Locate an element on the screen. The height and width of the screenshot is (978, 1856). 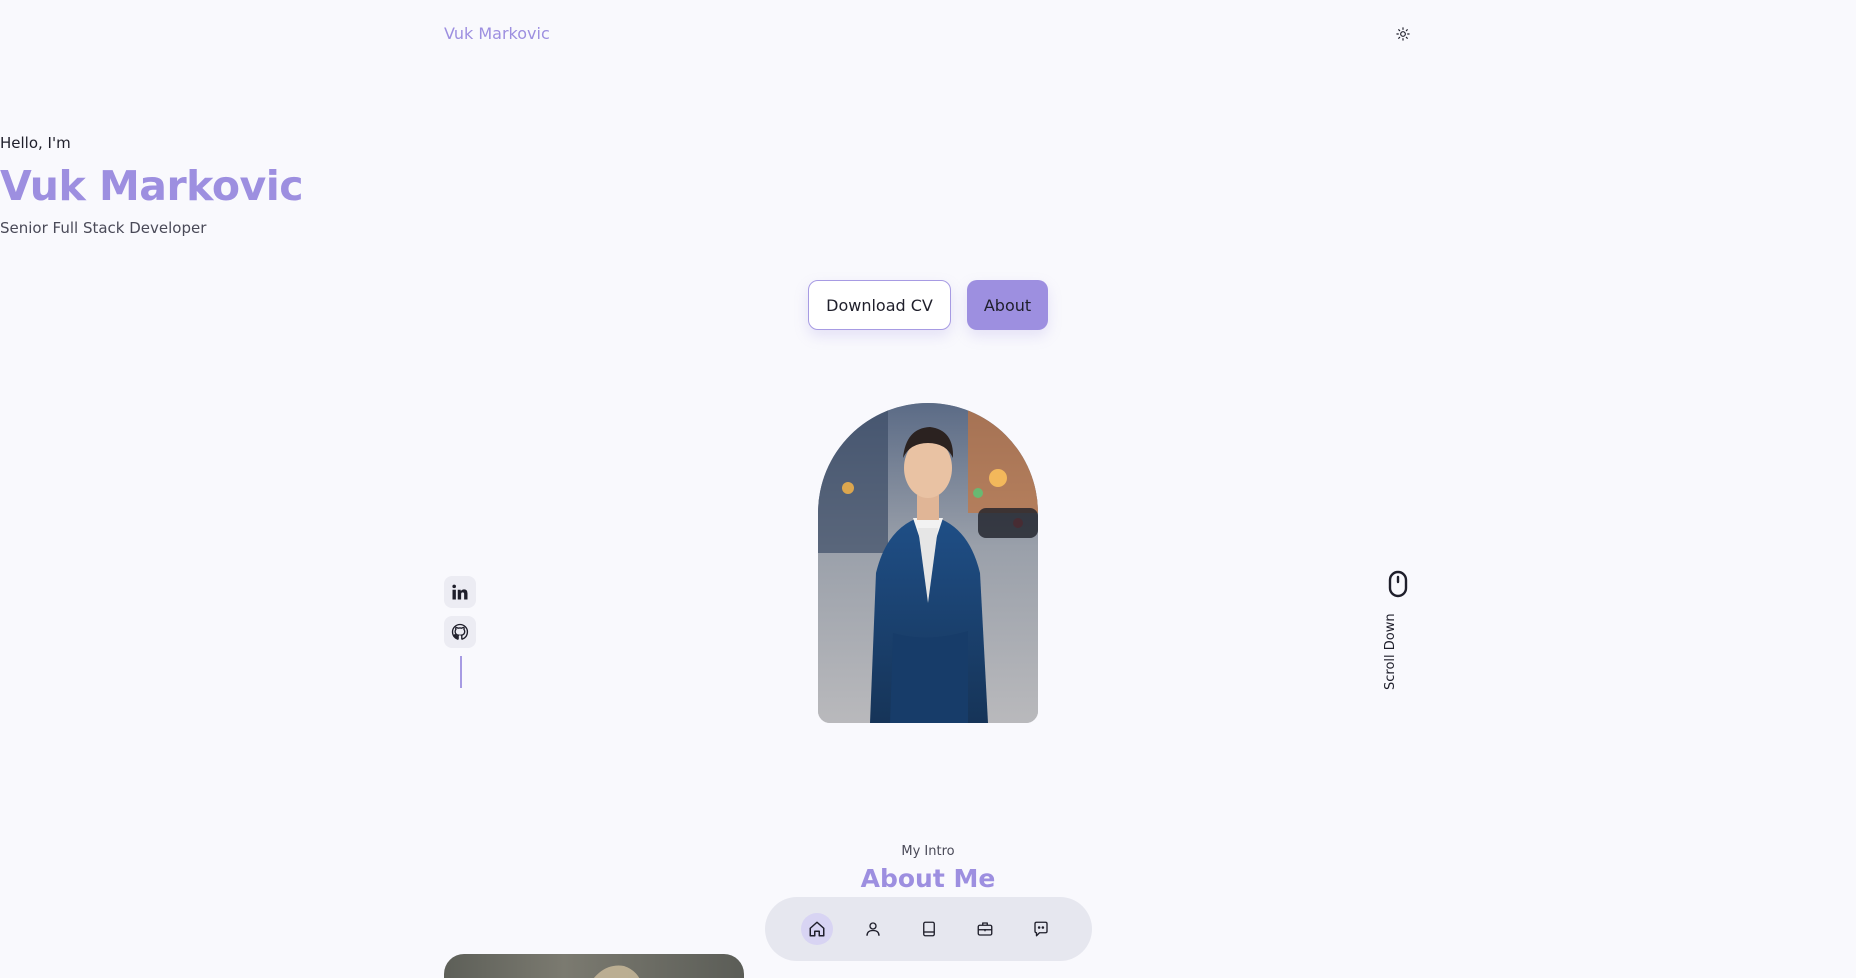
message-icon is located at coordinates (1040, 929).